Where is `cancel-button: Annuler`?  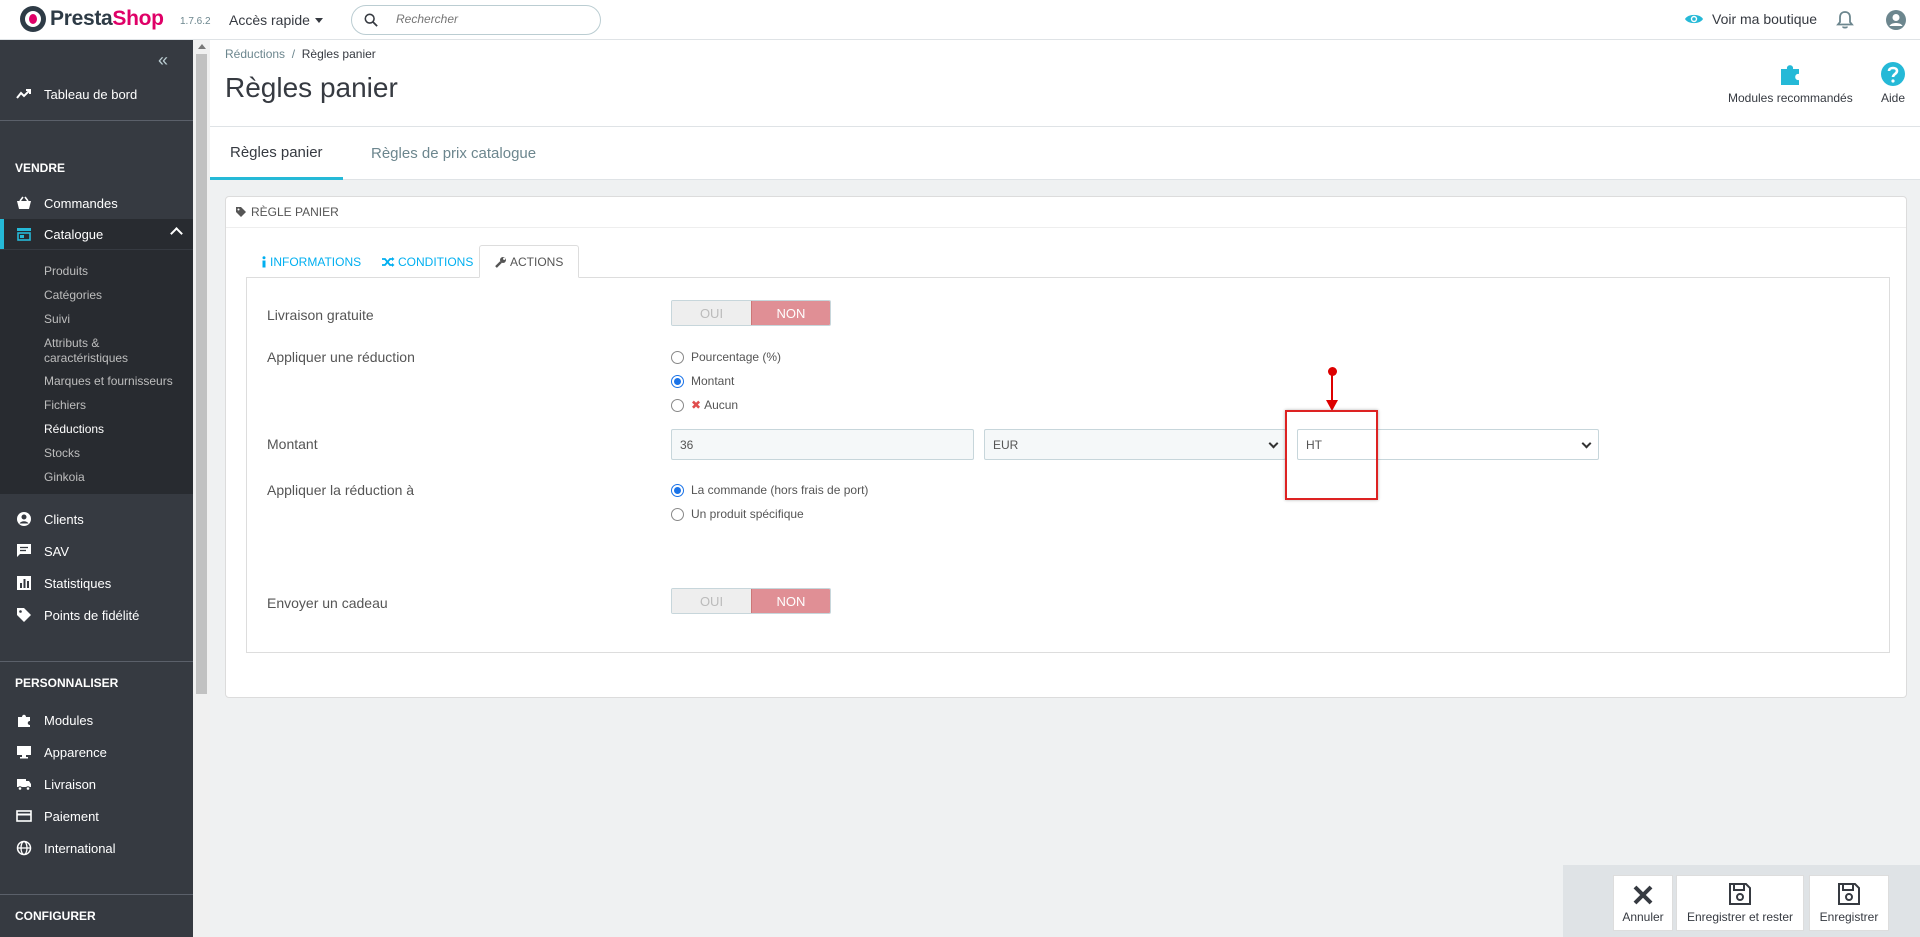
cancel-button: Annuler is located at coordinates (1643, 903).